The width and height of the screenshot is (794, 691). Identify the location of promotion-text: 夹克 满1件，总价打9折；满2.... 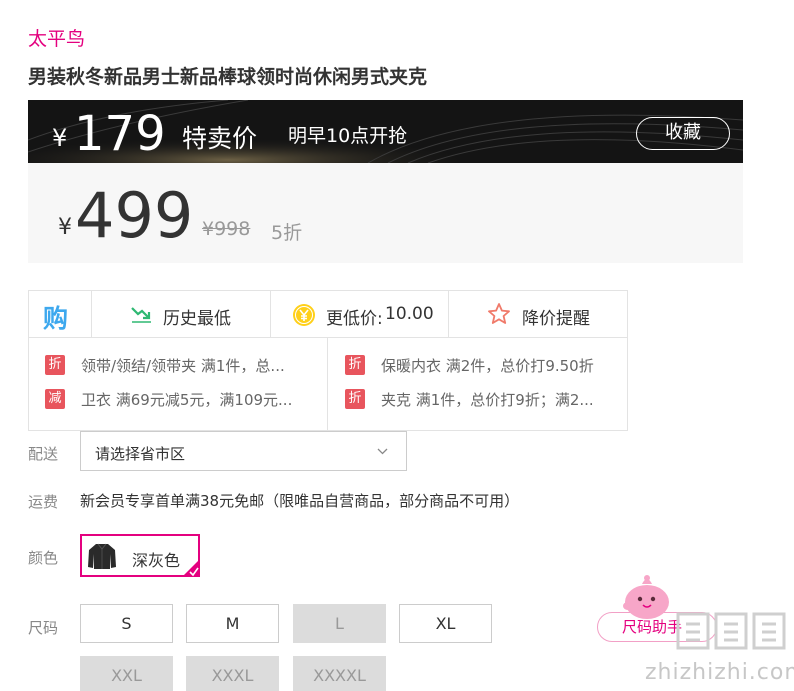
(487, 400).